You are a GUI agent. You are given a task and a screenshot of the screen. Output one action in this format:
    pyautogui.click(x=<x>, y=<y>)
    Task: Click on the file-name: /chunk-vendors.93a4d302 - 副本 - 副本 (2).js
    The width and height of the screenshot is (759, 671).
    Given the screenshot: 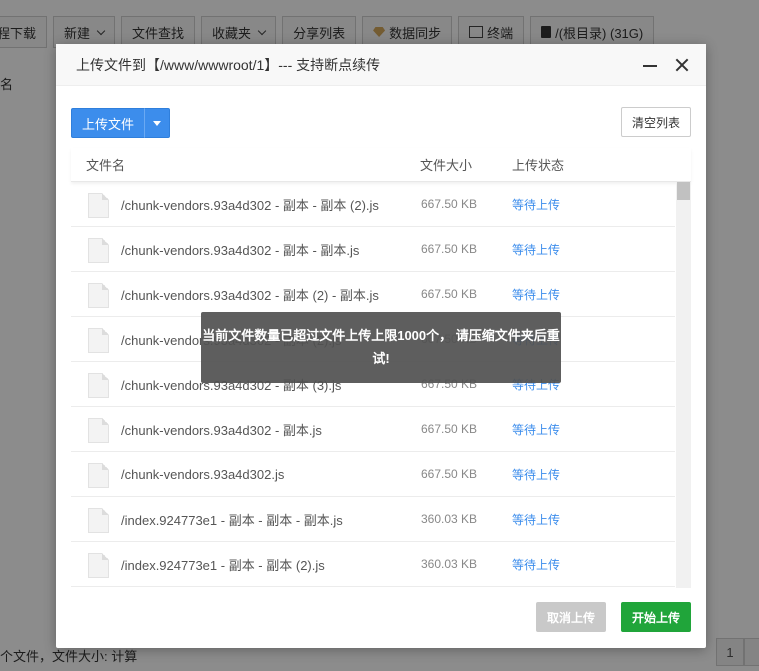 What is the action you would take?
    pyautogui.click(x=250, y=205)
    